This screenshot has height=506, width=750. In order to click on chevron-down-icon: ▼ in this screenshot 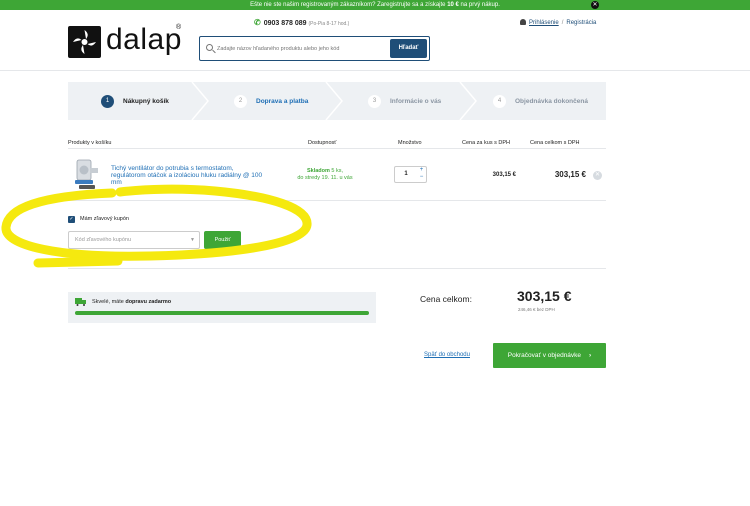, I will do `click(192, 240)`.